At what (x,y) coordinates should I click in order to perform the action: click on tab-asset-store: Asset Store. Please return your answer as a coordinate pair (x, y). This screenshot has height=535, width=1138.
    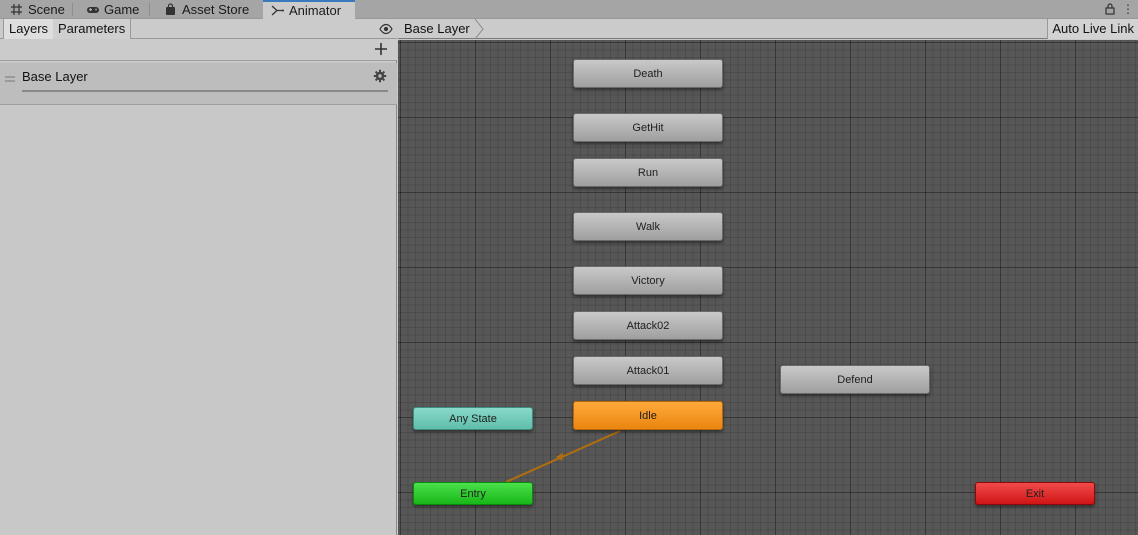
    Looking at the image, I should click on (206, 9).